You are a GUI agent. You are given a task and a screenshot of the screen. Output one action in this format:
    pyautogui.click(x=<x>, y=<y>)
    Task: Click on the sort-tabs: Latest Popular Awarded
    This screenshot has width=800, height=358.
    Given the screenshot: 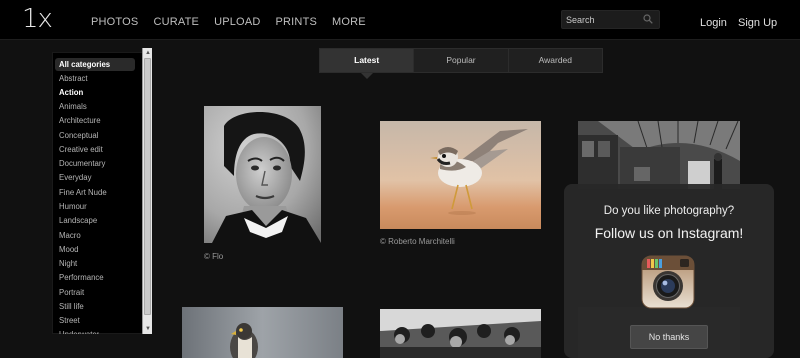 What is the action you would take?
    pyautogui.click(x=461, y=60)
    